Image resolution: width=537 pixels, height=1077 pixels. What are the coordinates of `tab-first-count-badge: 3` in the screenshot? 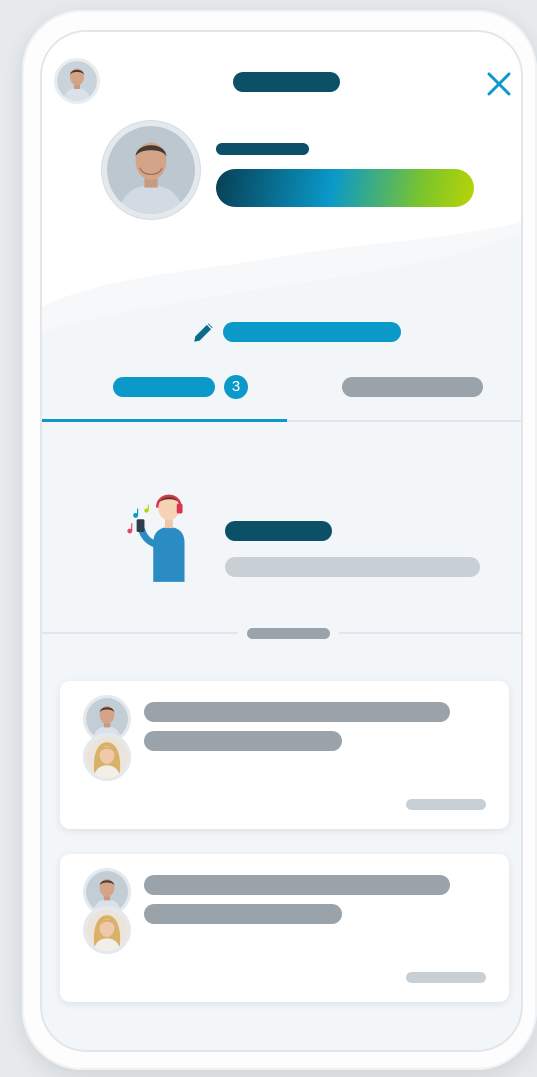 It's located at (236, 387).